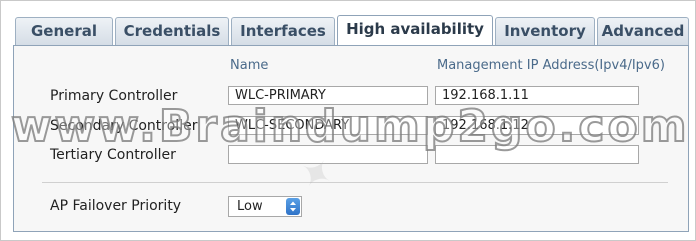  I want to click on tab-advanced: Advanced, so click(643, 31).